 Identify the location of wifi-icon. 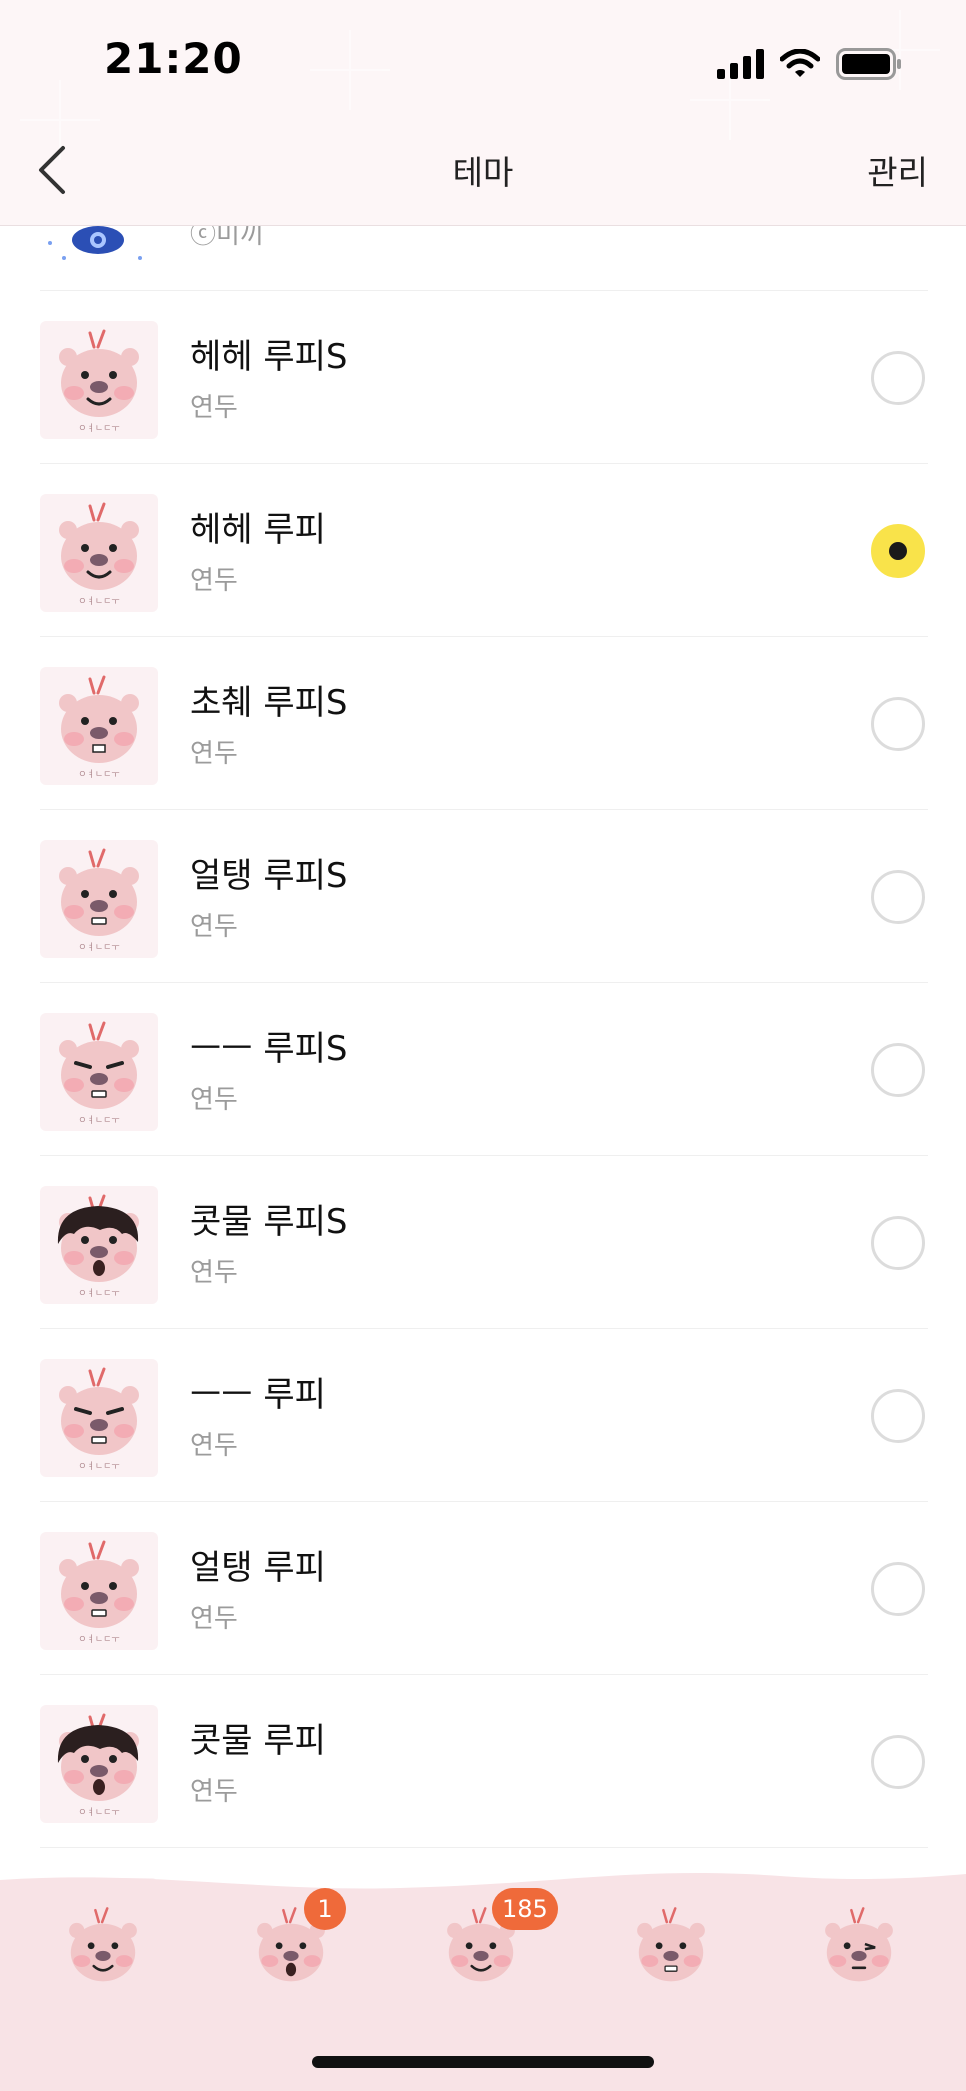
(800, 64).